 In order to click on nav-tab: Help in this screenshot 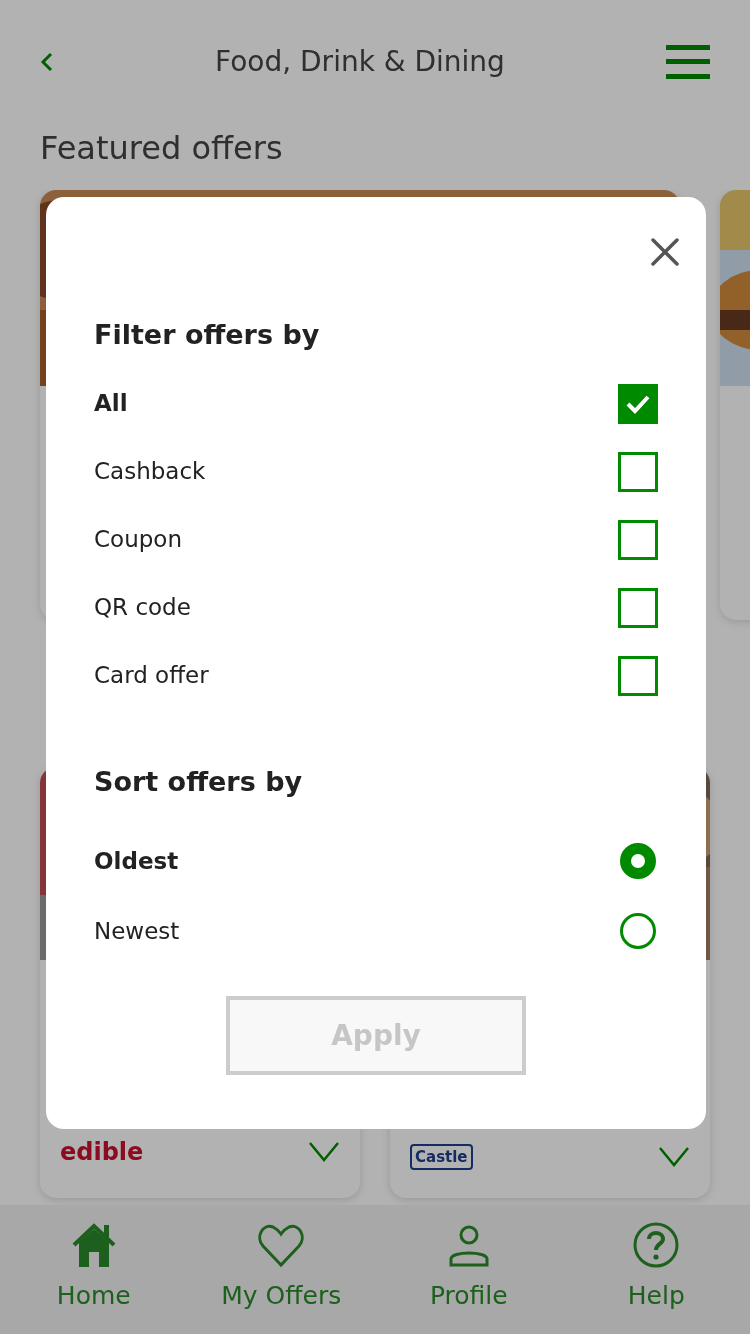, I will do `click(656, 1269)`.